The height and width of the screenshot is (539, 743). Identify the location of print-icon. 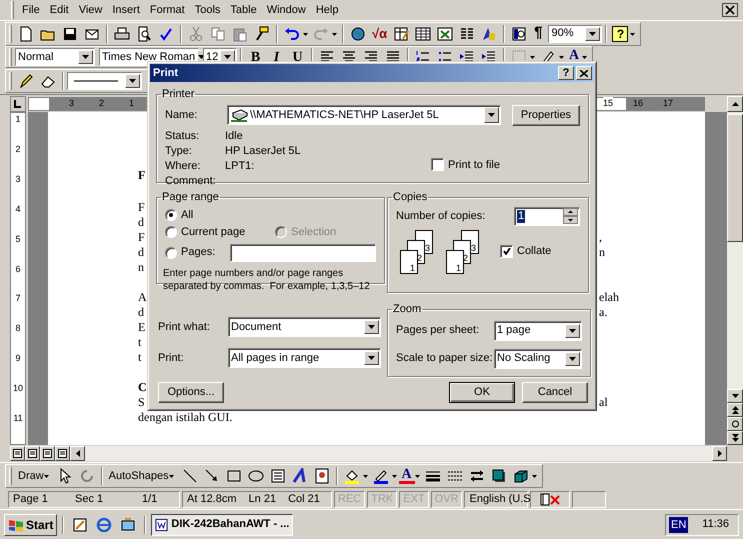
(122, 34).